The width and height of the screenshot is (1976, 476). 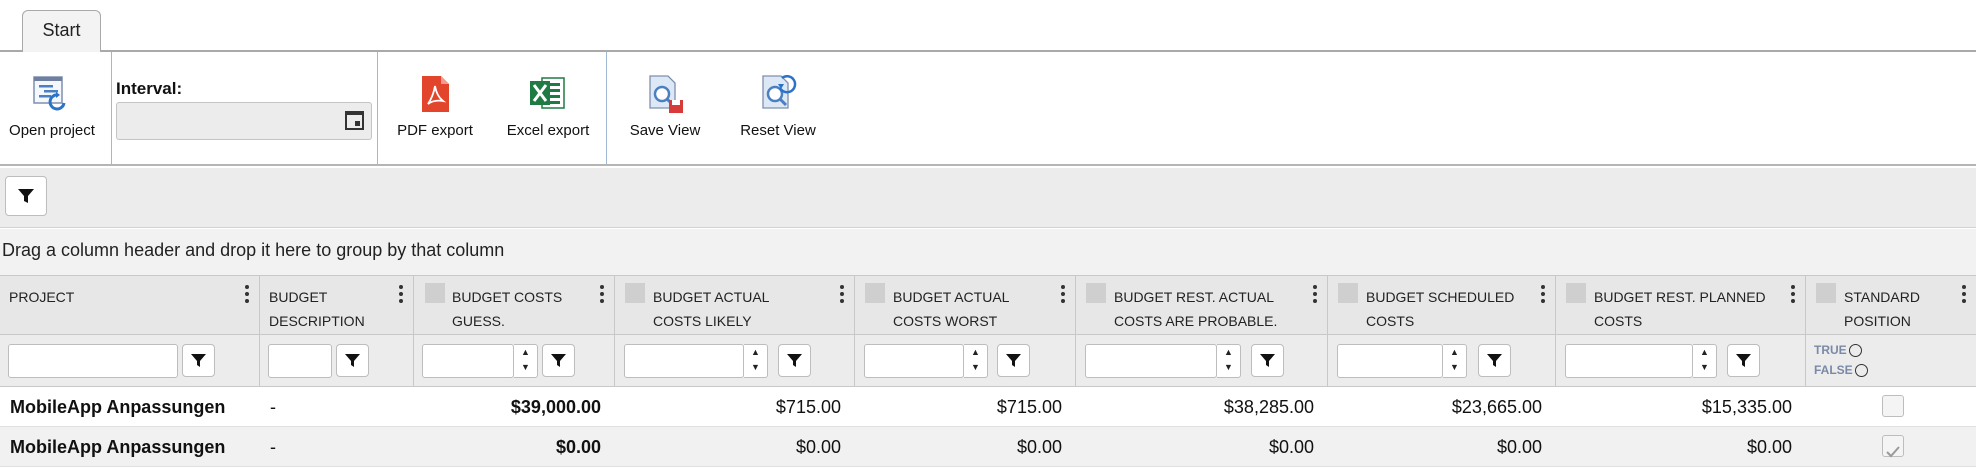 I want to click on column-header-budget-rest-planned-costs: BUDGET REST. PLANNED COSTS, so click(x=1681, y=305).